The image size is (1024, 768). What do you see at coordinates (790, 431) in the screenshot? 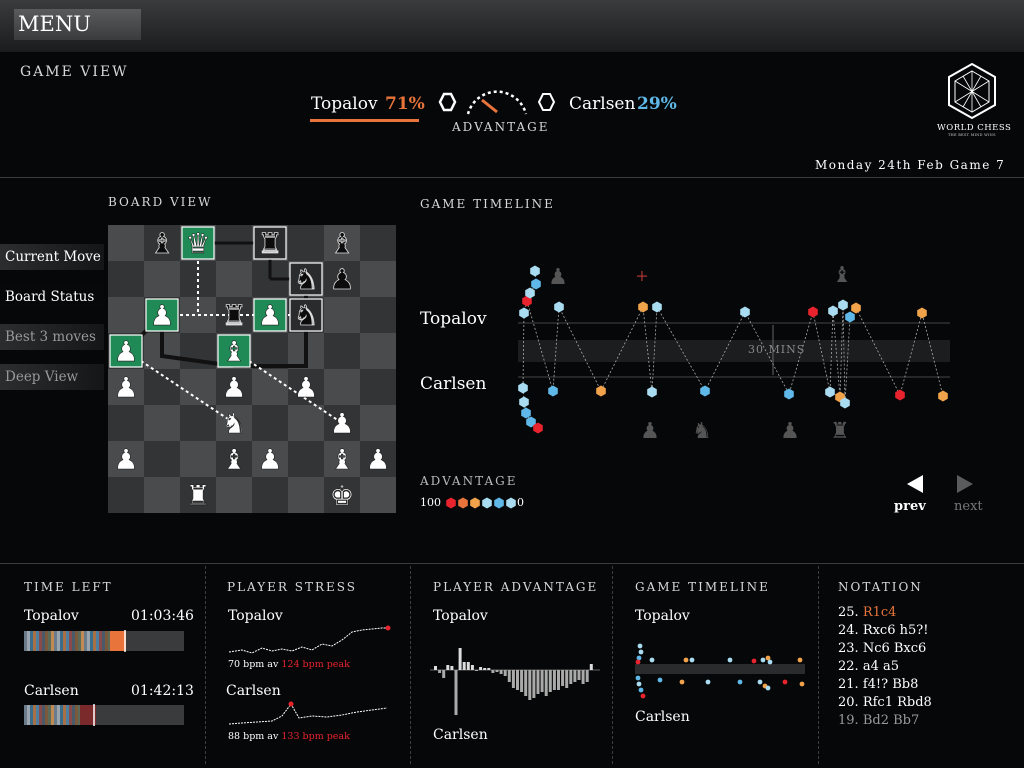
I see `captured-piece-icon: ♟` at bounding box center [790, 431].